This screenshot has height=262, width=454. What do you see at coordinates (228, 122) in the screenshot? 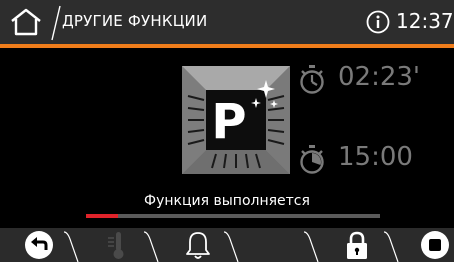
I see `program-letter: P` at bounding box center [228, 122].